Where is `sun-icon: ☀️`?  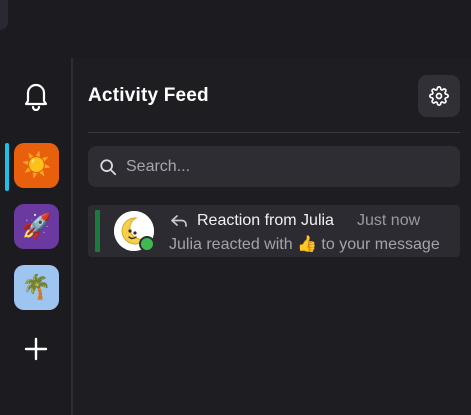 sun-icon: ☀️ is located at coordinates (36, 165).